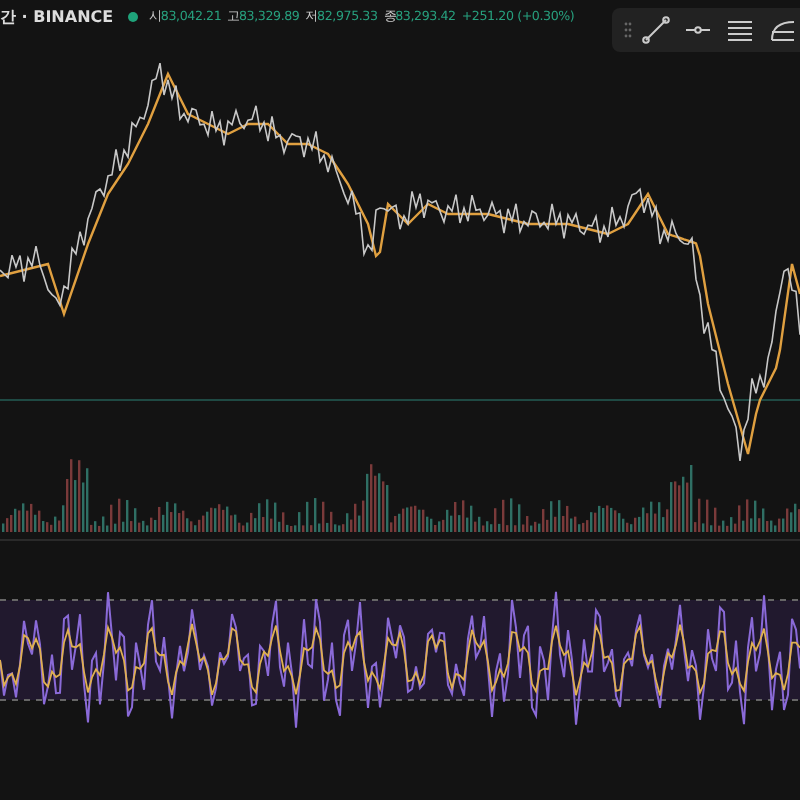 Image resolution: width=800 pixels, height=800 pixels. Describe the element at coordinates (628, 30) in the screenshot. I see `drag-handle-icon` at that location.